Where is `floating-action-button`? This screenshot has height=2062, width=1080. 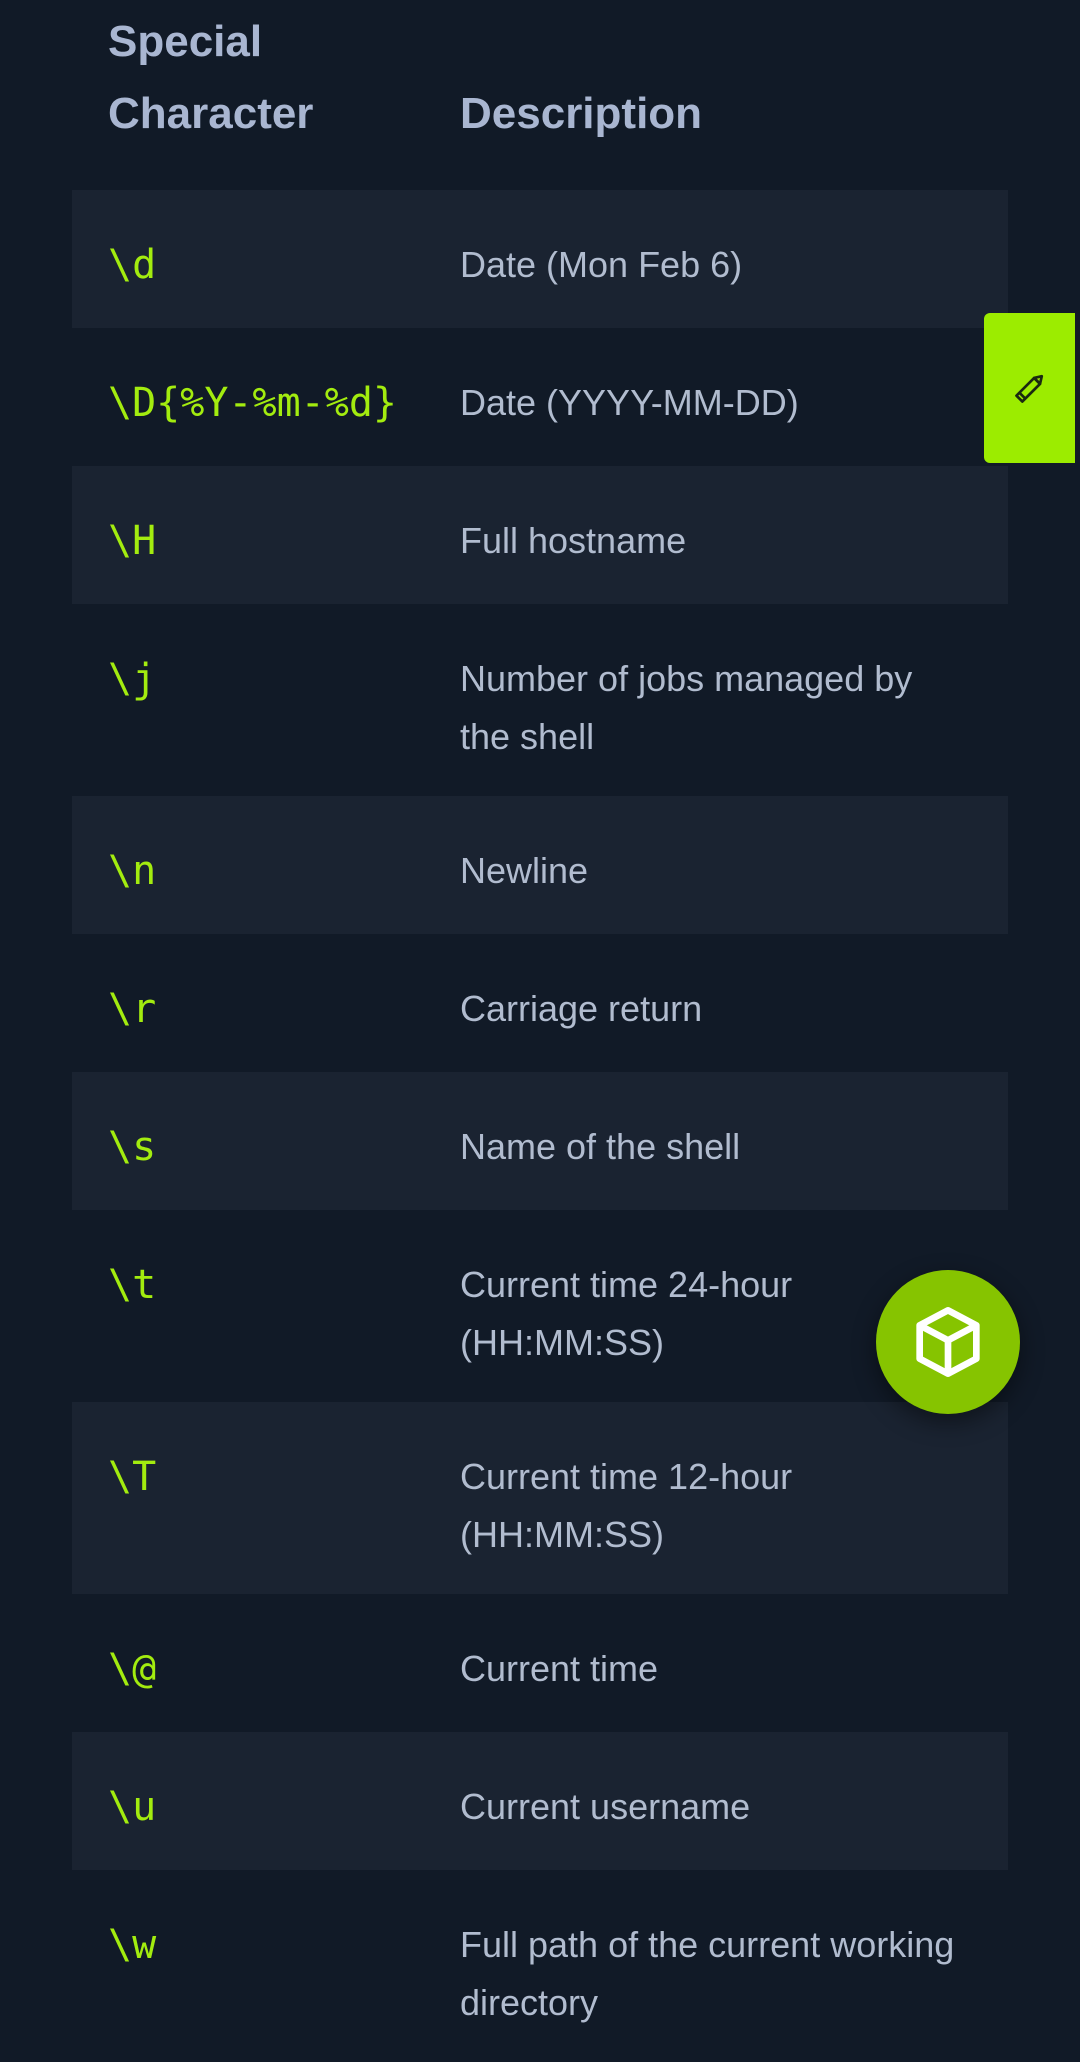 floating-action-button is located at coordinates (948, 1342).